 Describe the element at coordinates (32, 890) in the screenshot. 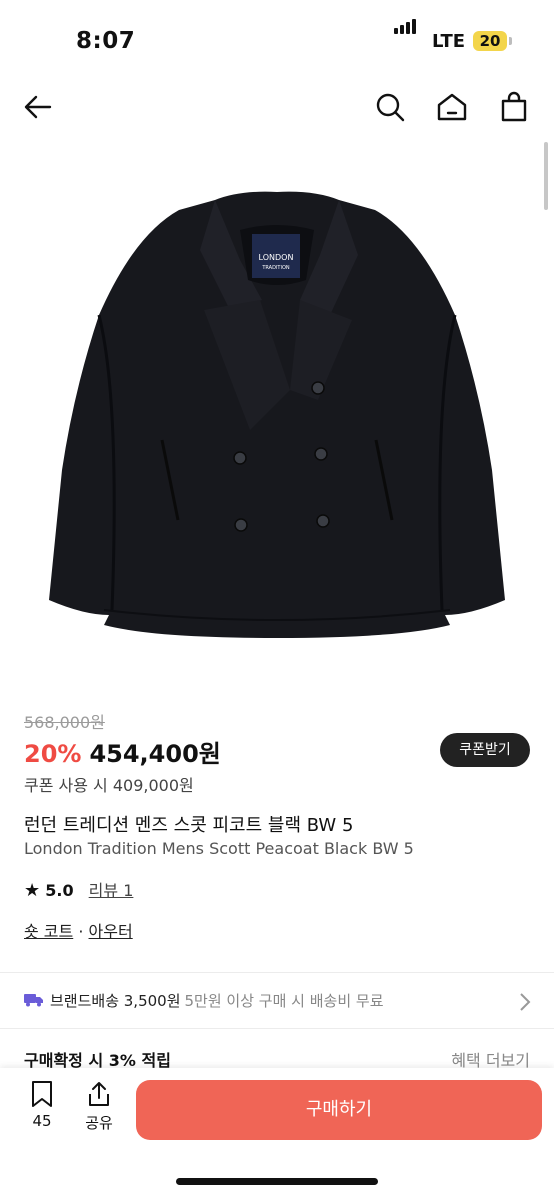

I see `star-icon: ★` at that location.